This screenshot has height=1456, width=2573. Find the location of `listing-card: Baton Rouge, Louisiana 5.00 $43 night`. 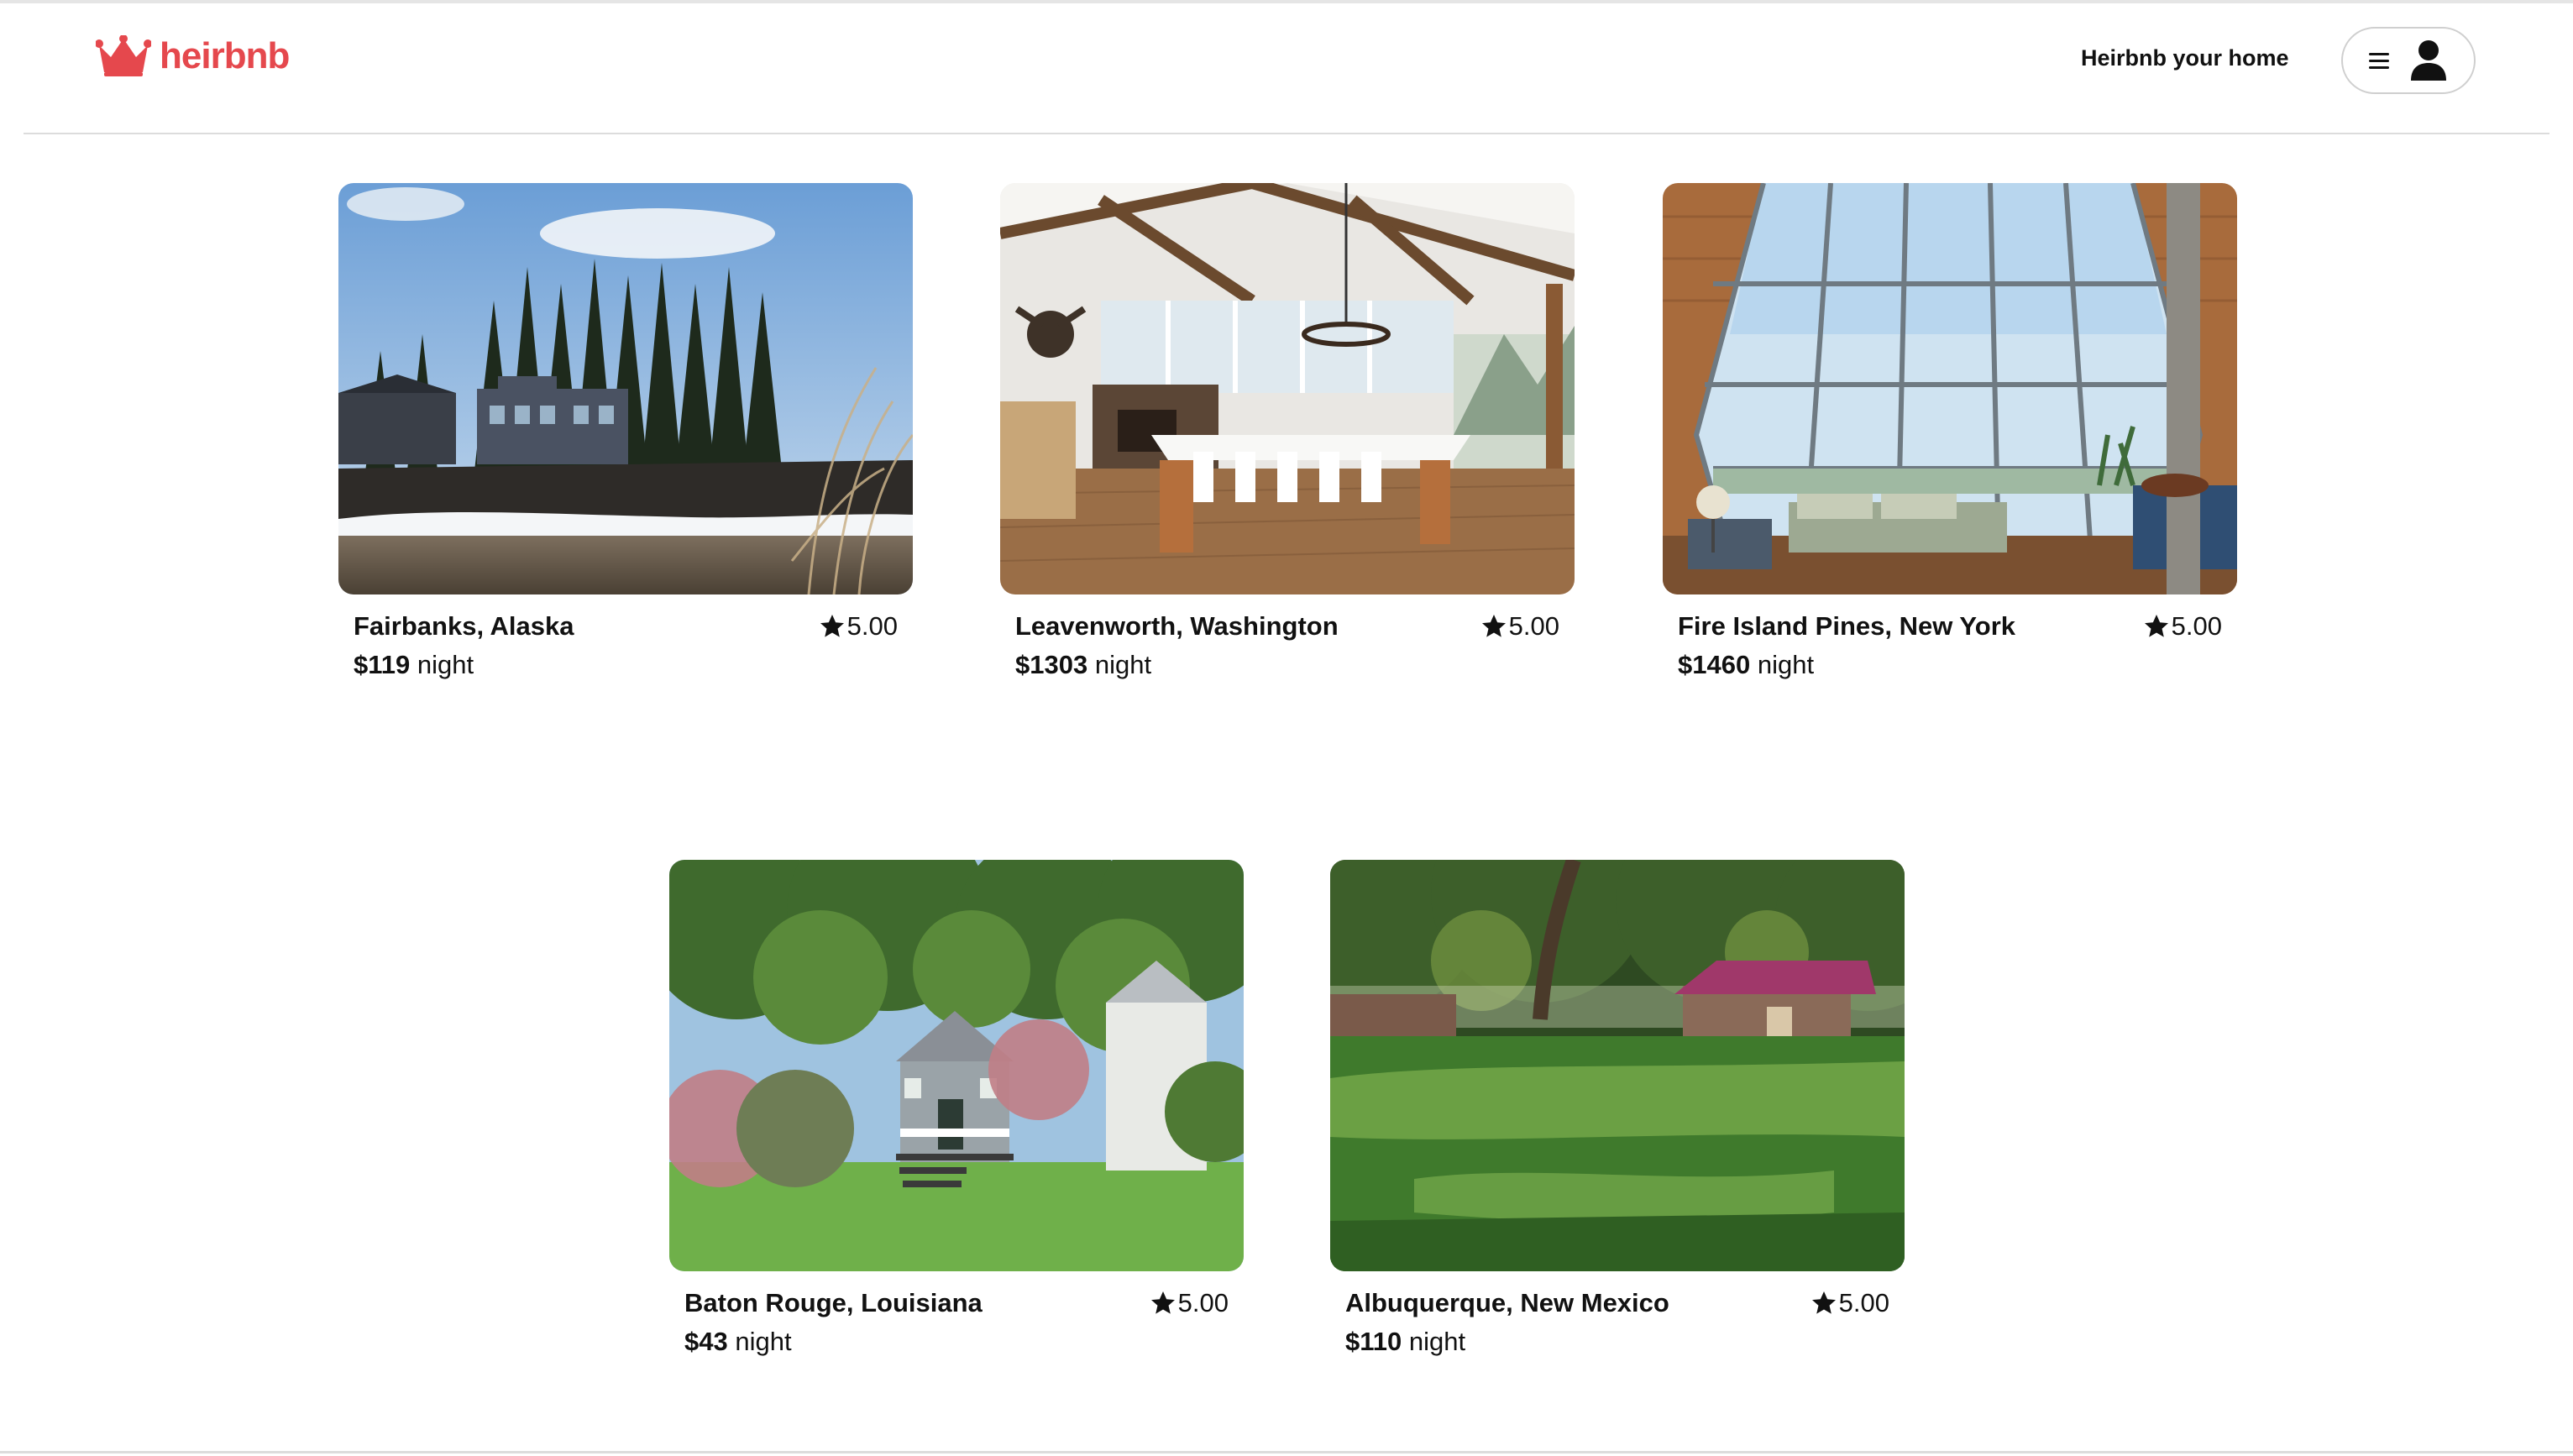

listing-card: Baton Rouge, Louisiana 5.00 $43 night is located at coordinates (956, 1112).